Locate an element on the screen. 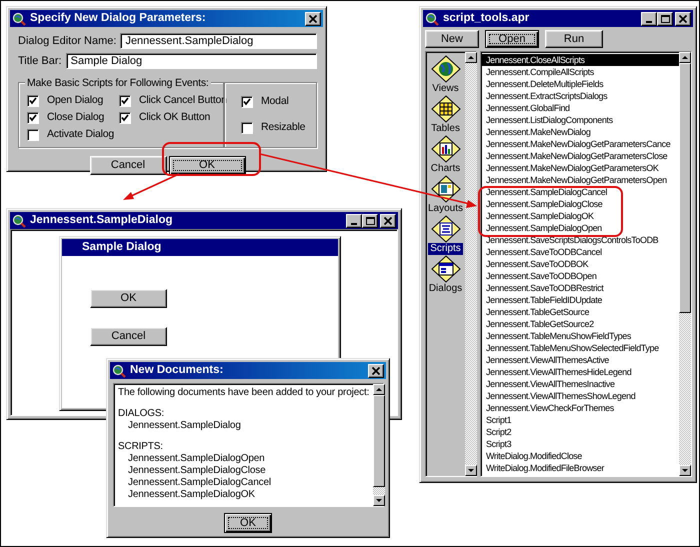  document-name: Jennessent.SampleDialog is located at coordinates (184, 426).